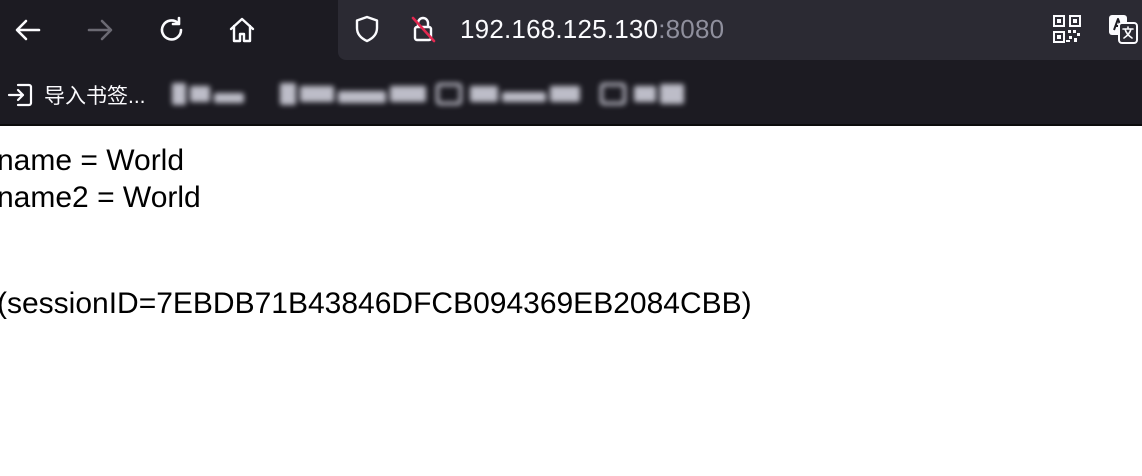 Image resolution: width=1142 pixels, height=476 pixels. I want to click on translate-button, so click(1123, 29).